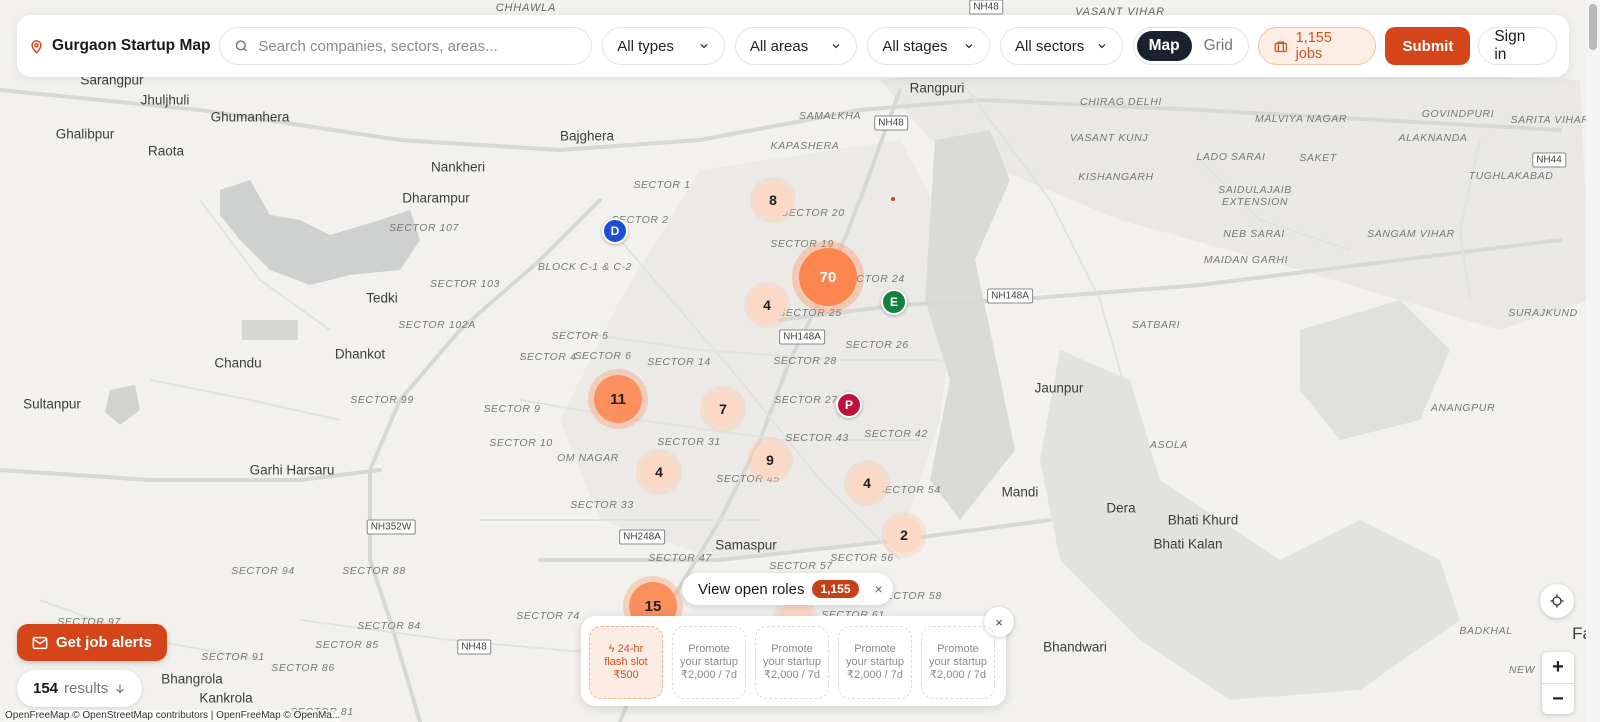 The height and width of the screenshot is (722, 1600). What do you see at coordinates (680, 558) in the screenshot?
I see `map-sector-label: SECTOR 47` at bounding box center [680, 558].